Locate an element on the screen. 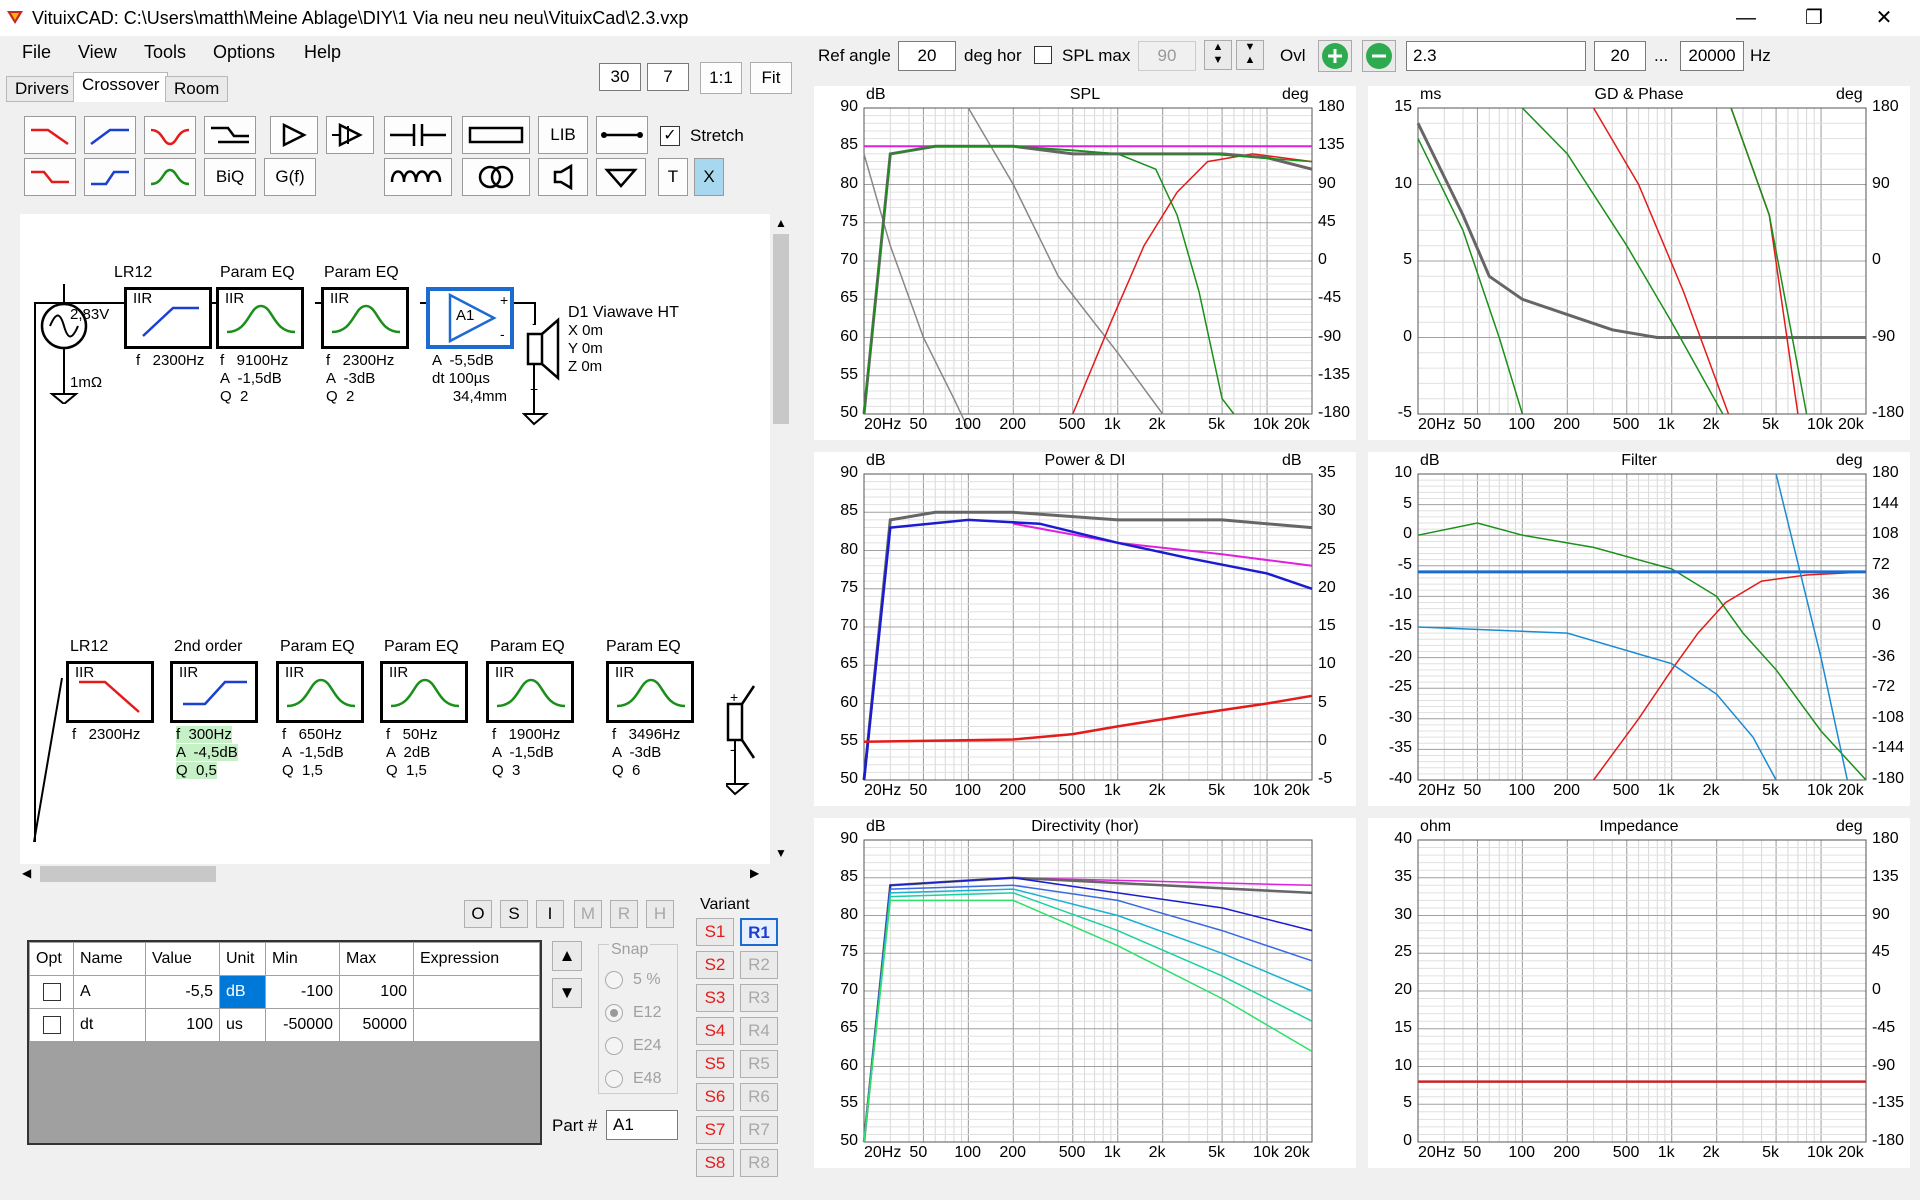  value-cell: 100 is located at coordinates (182, 1025).